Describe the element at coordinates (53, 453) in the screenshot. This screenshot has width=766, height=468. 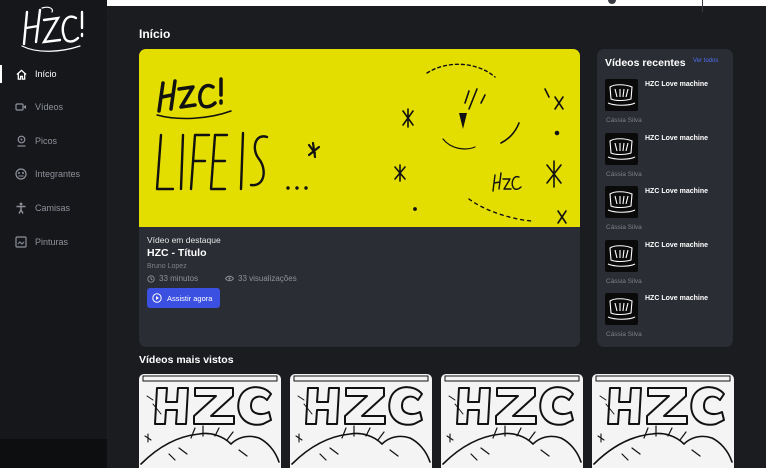
I see `sidebar-footer` at that location.